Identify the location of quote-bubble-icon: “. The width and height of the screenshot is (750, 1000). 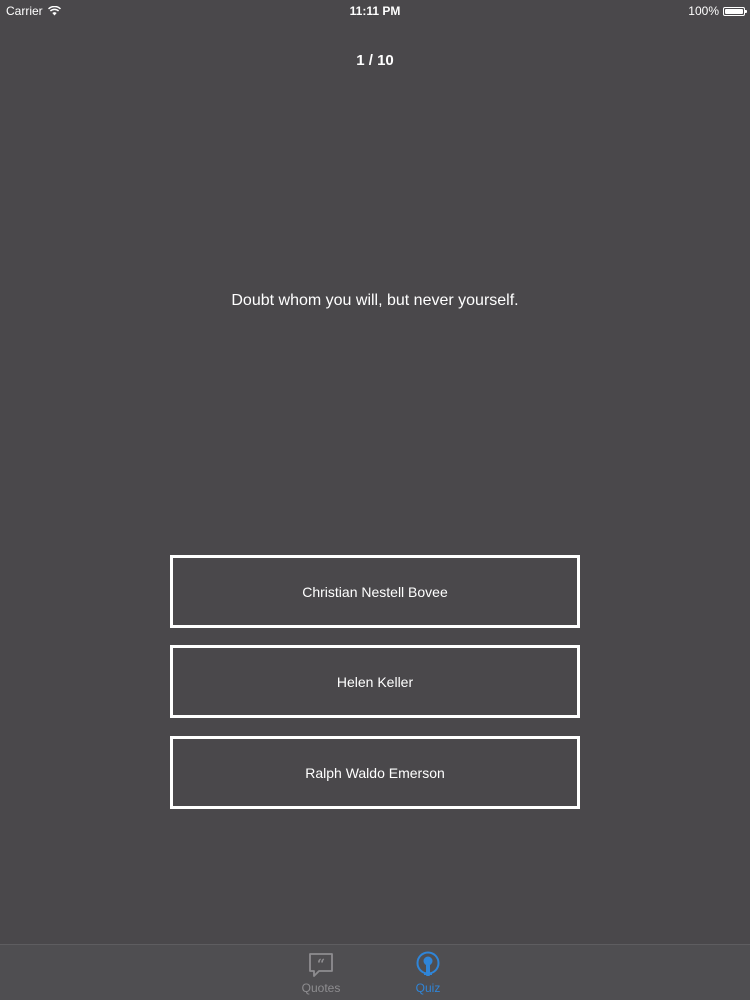
(321, 965).